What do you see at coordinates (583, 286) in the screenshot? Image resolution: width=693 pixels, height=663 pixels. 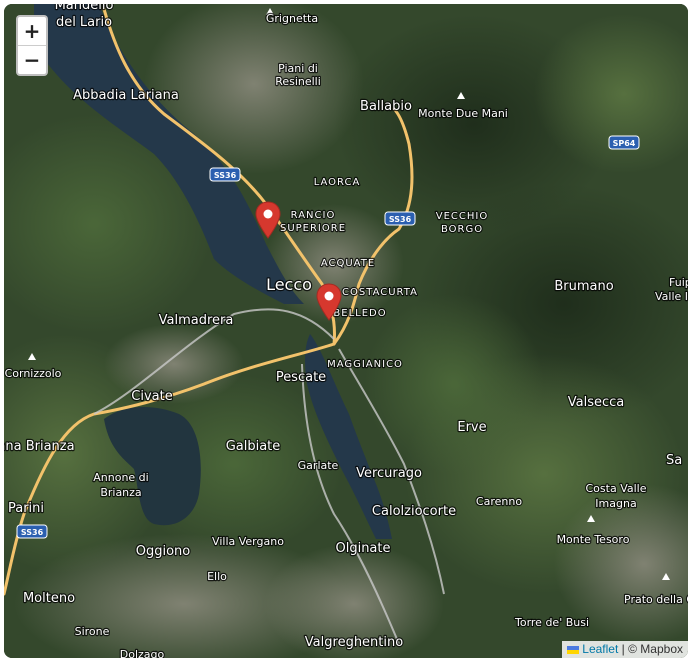 I see `label-brumano: Brumano` at bounding box center [583, 286].